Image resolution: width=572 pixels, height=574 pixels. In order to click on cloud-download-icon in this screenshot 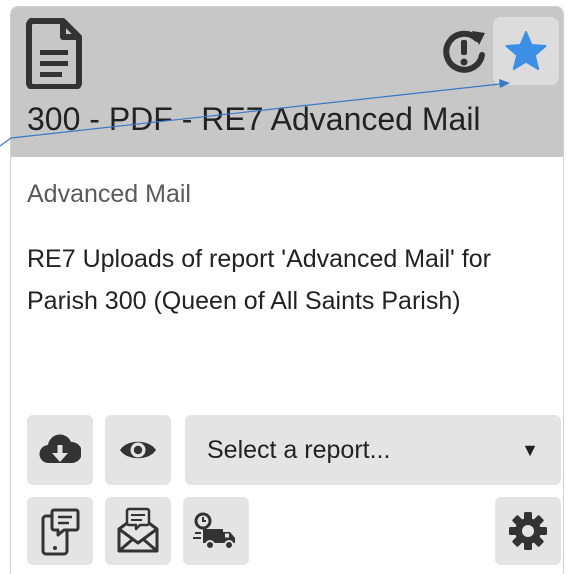, I will do `click(60, 450)`.